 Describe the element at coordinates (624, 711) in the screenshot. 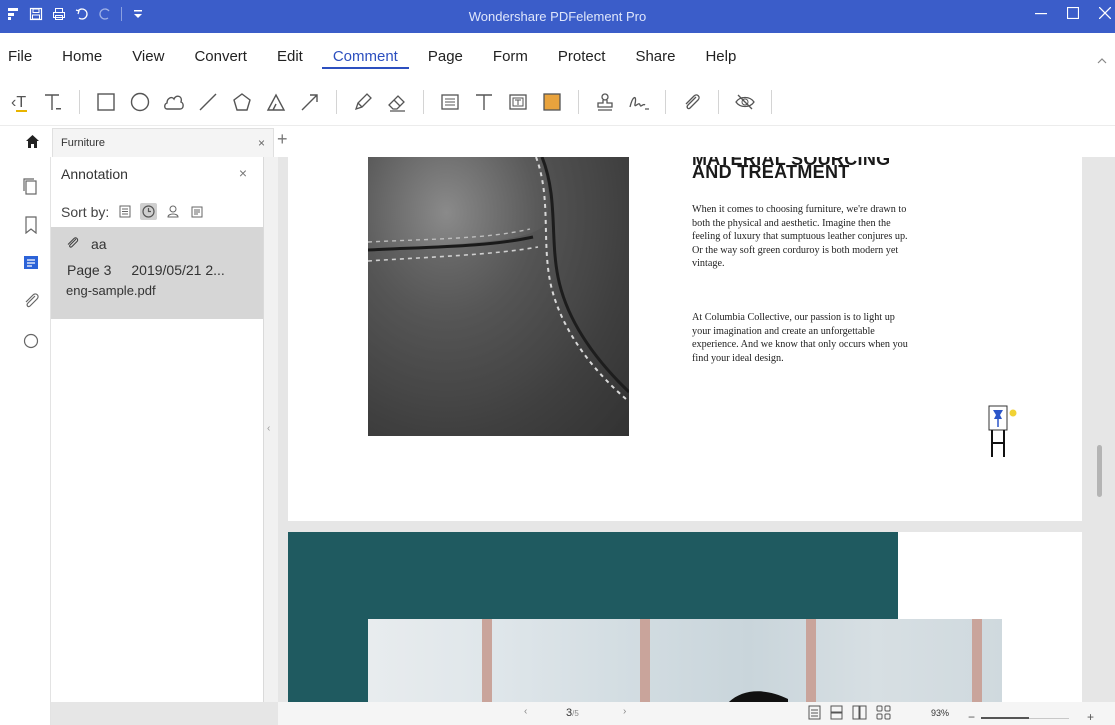

I see `next-page-icon: ›` at that location.